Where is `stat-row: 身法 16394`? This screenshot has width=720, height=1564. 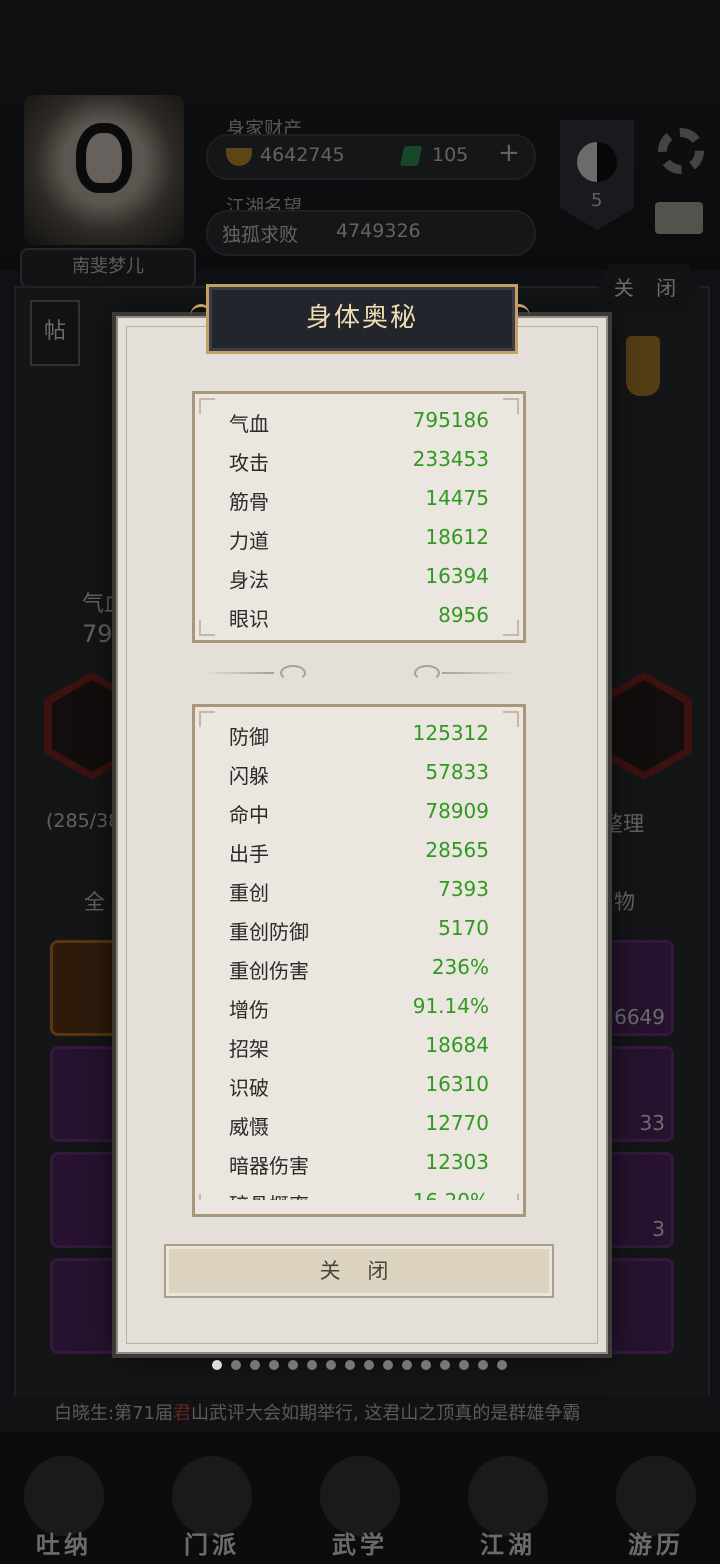
stat-row: 身法 16394 is located at coordinates (359, 579).